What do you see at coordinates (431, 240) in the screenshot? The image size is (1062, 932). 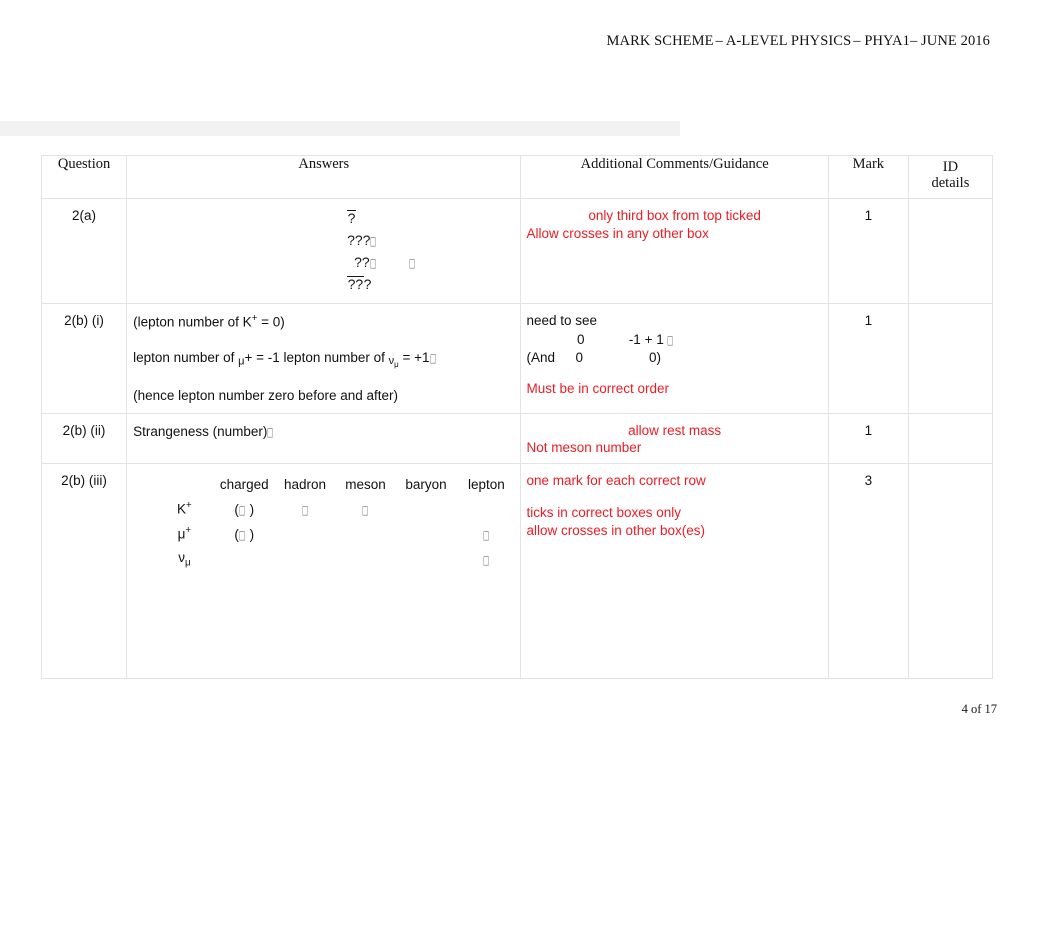 I see `equation-line-2: ???□` at bounding box center [431, 240].